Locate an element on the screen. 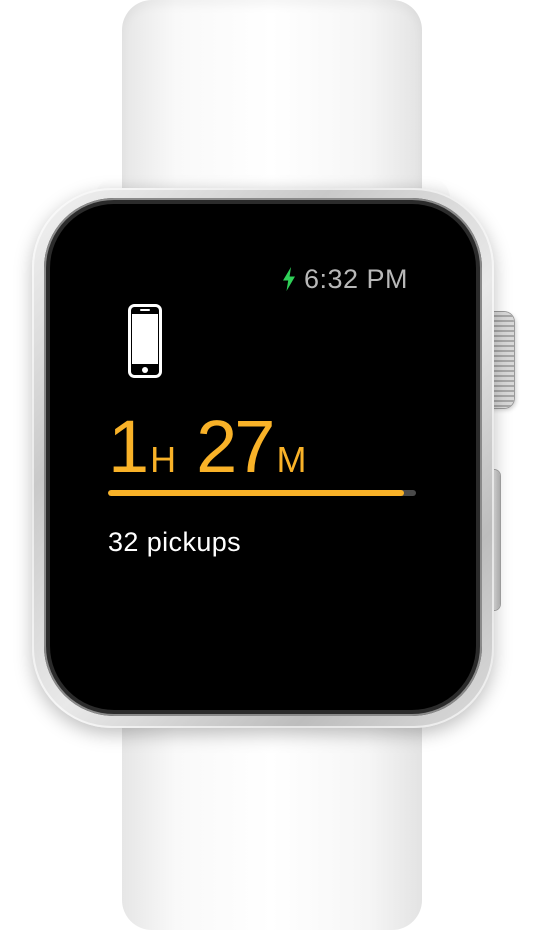 Image resolution: width=543 pixels, height=930 pixels. usage-minutes-unit: M is located at coordinates (291, 459).